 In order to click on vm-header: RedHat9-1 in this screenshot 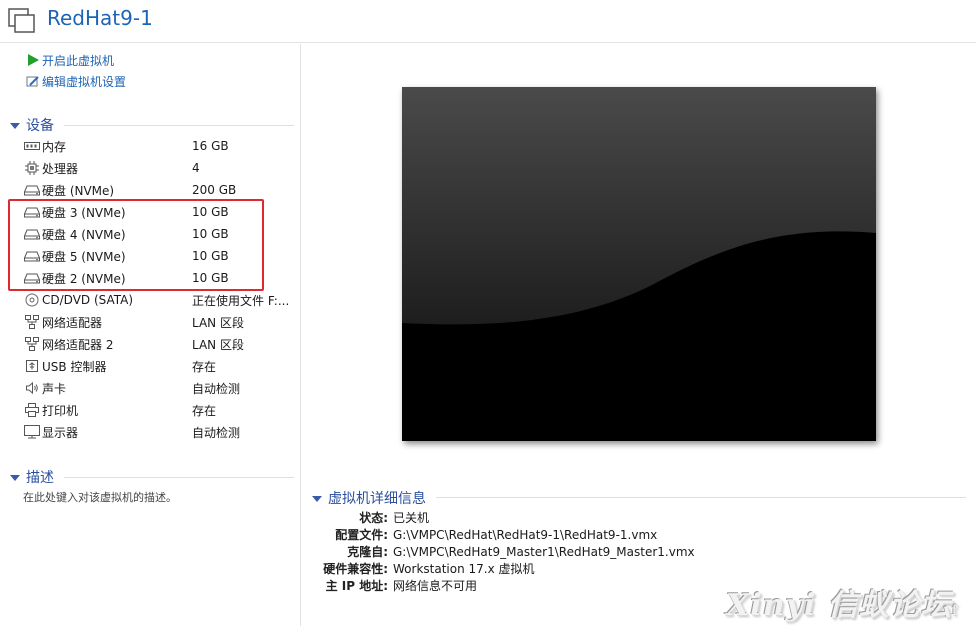, I will do `click(488, 21)`.